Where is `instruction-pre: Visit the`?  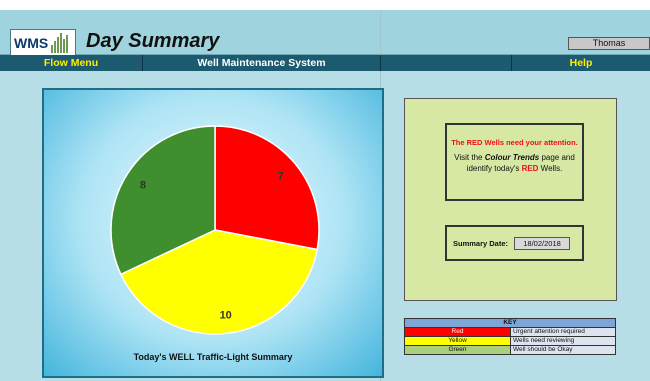
instruction-pre: Visit the is located at coordinates (469, 157).